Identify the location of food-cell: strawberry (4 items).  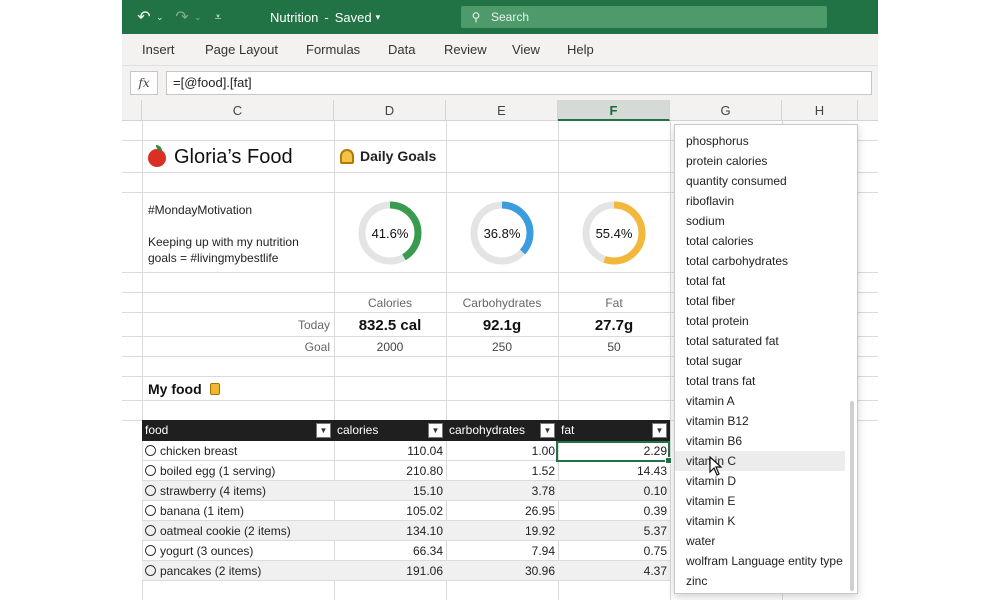
(204, 491).